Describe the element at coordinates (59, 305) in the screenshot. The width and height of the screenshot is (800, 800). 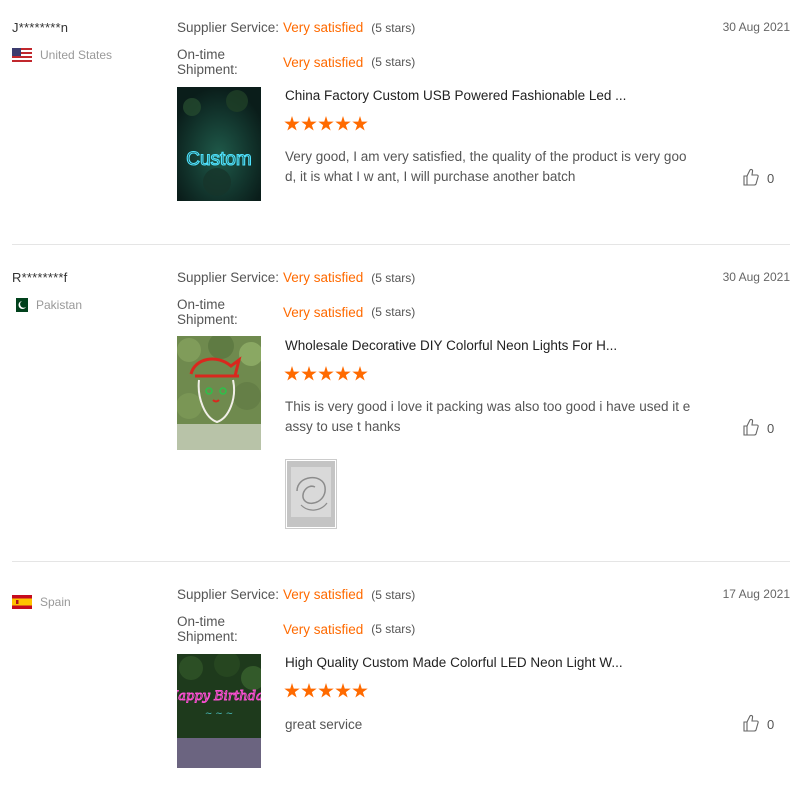
I see `country-name: Pakistan` at that location.